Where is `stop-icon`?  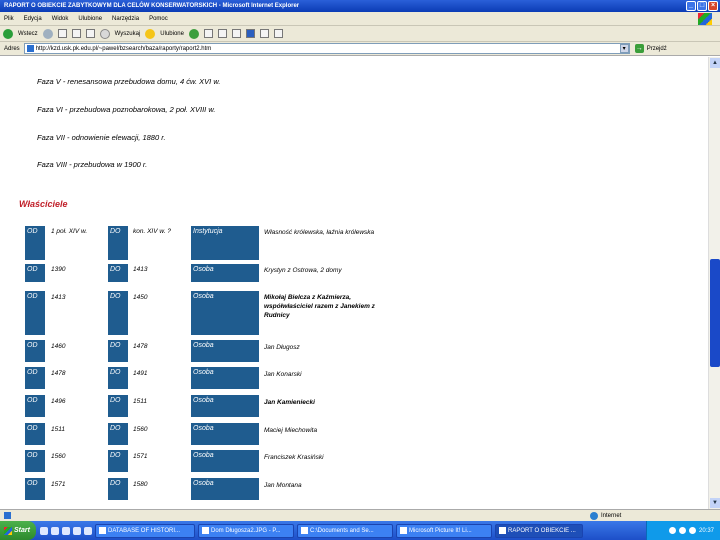 stop-icon is located at coordinates (62, 33).